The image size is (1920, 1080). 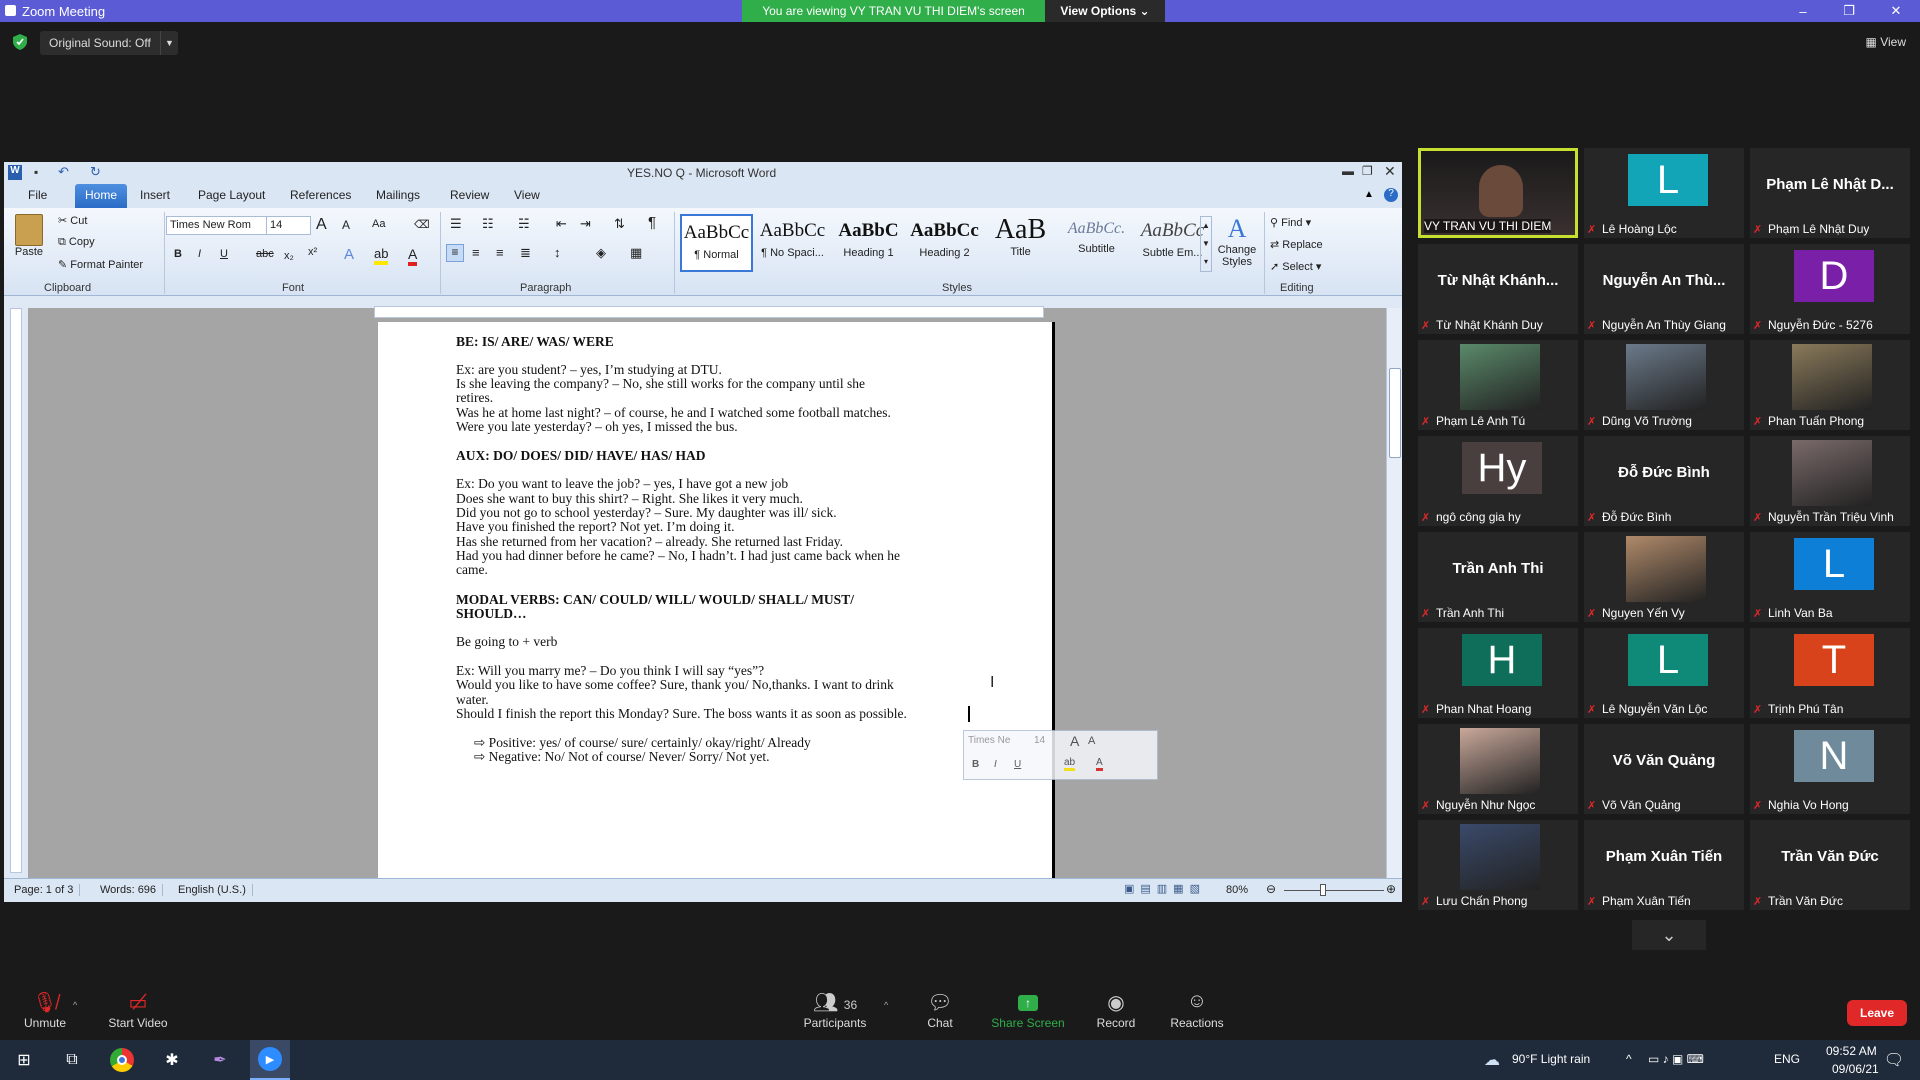 I want to click on format-painter-button: ✎ Format Painter, so click(x=100, y=264).